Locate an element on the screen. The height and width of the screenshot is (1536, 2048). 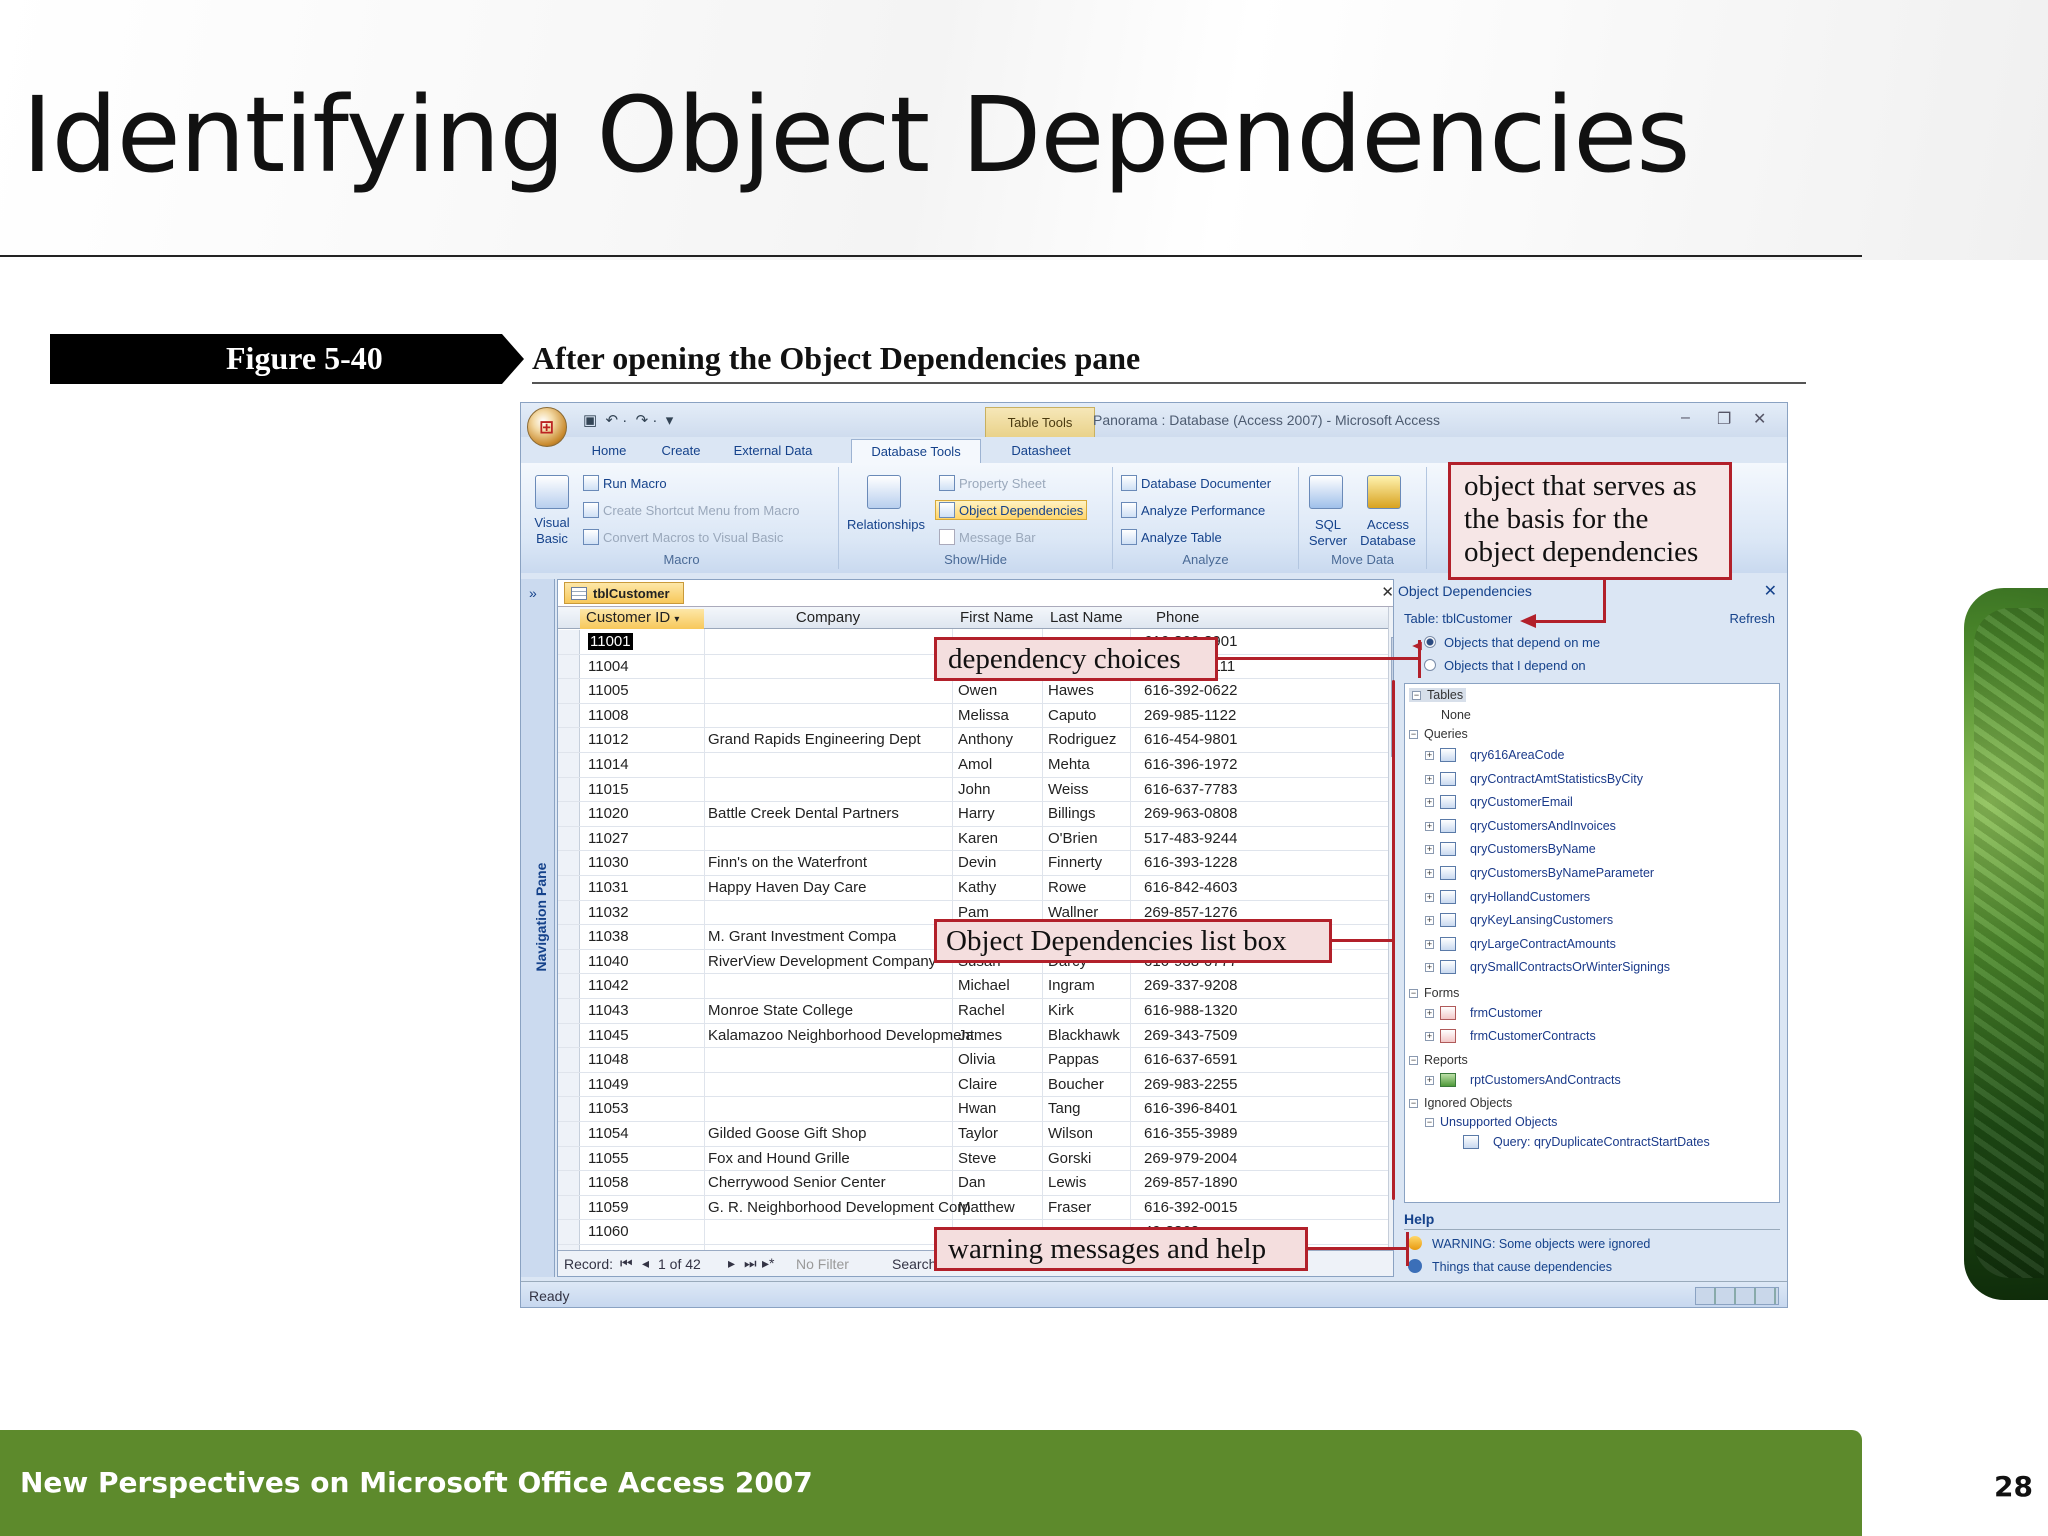
table-row: 11027 Karen O'Brien 517-483-9244 is located at coordinates (981, 839).